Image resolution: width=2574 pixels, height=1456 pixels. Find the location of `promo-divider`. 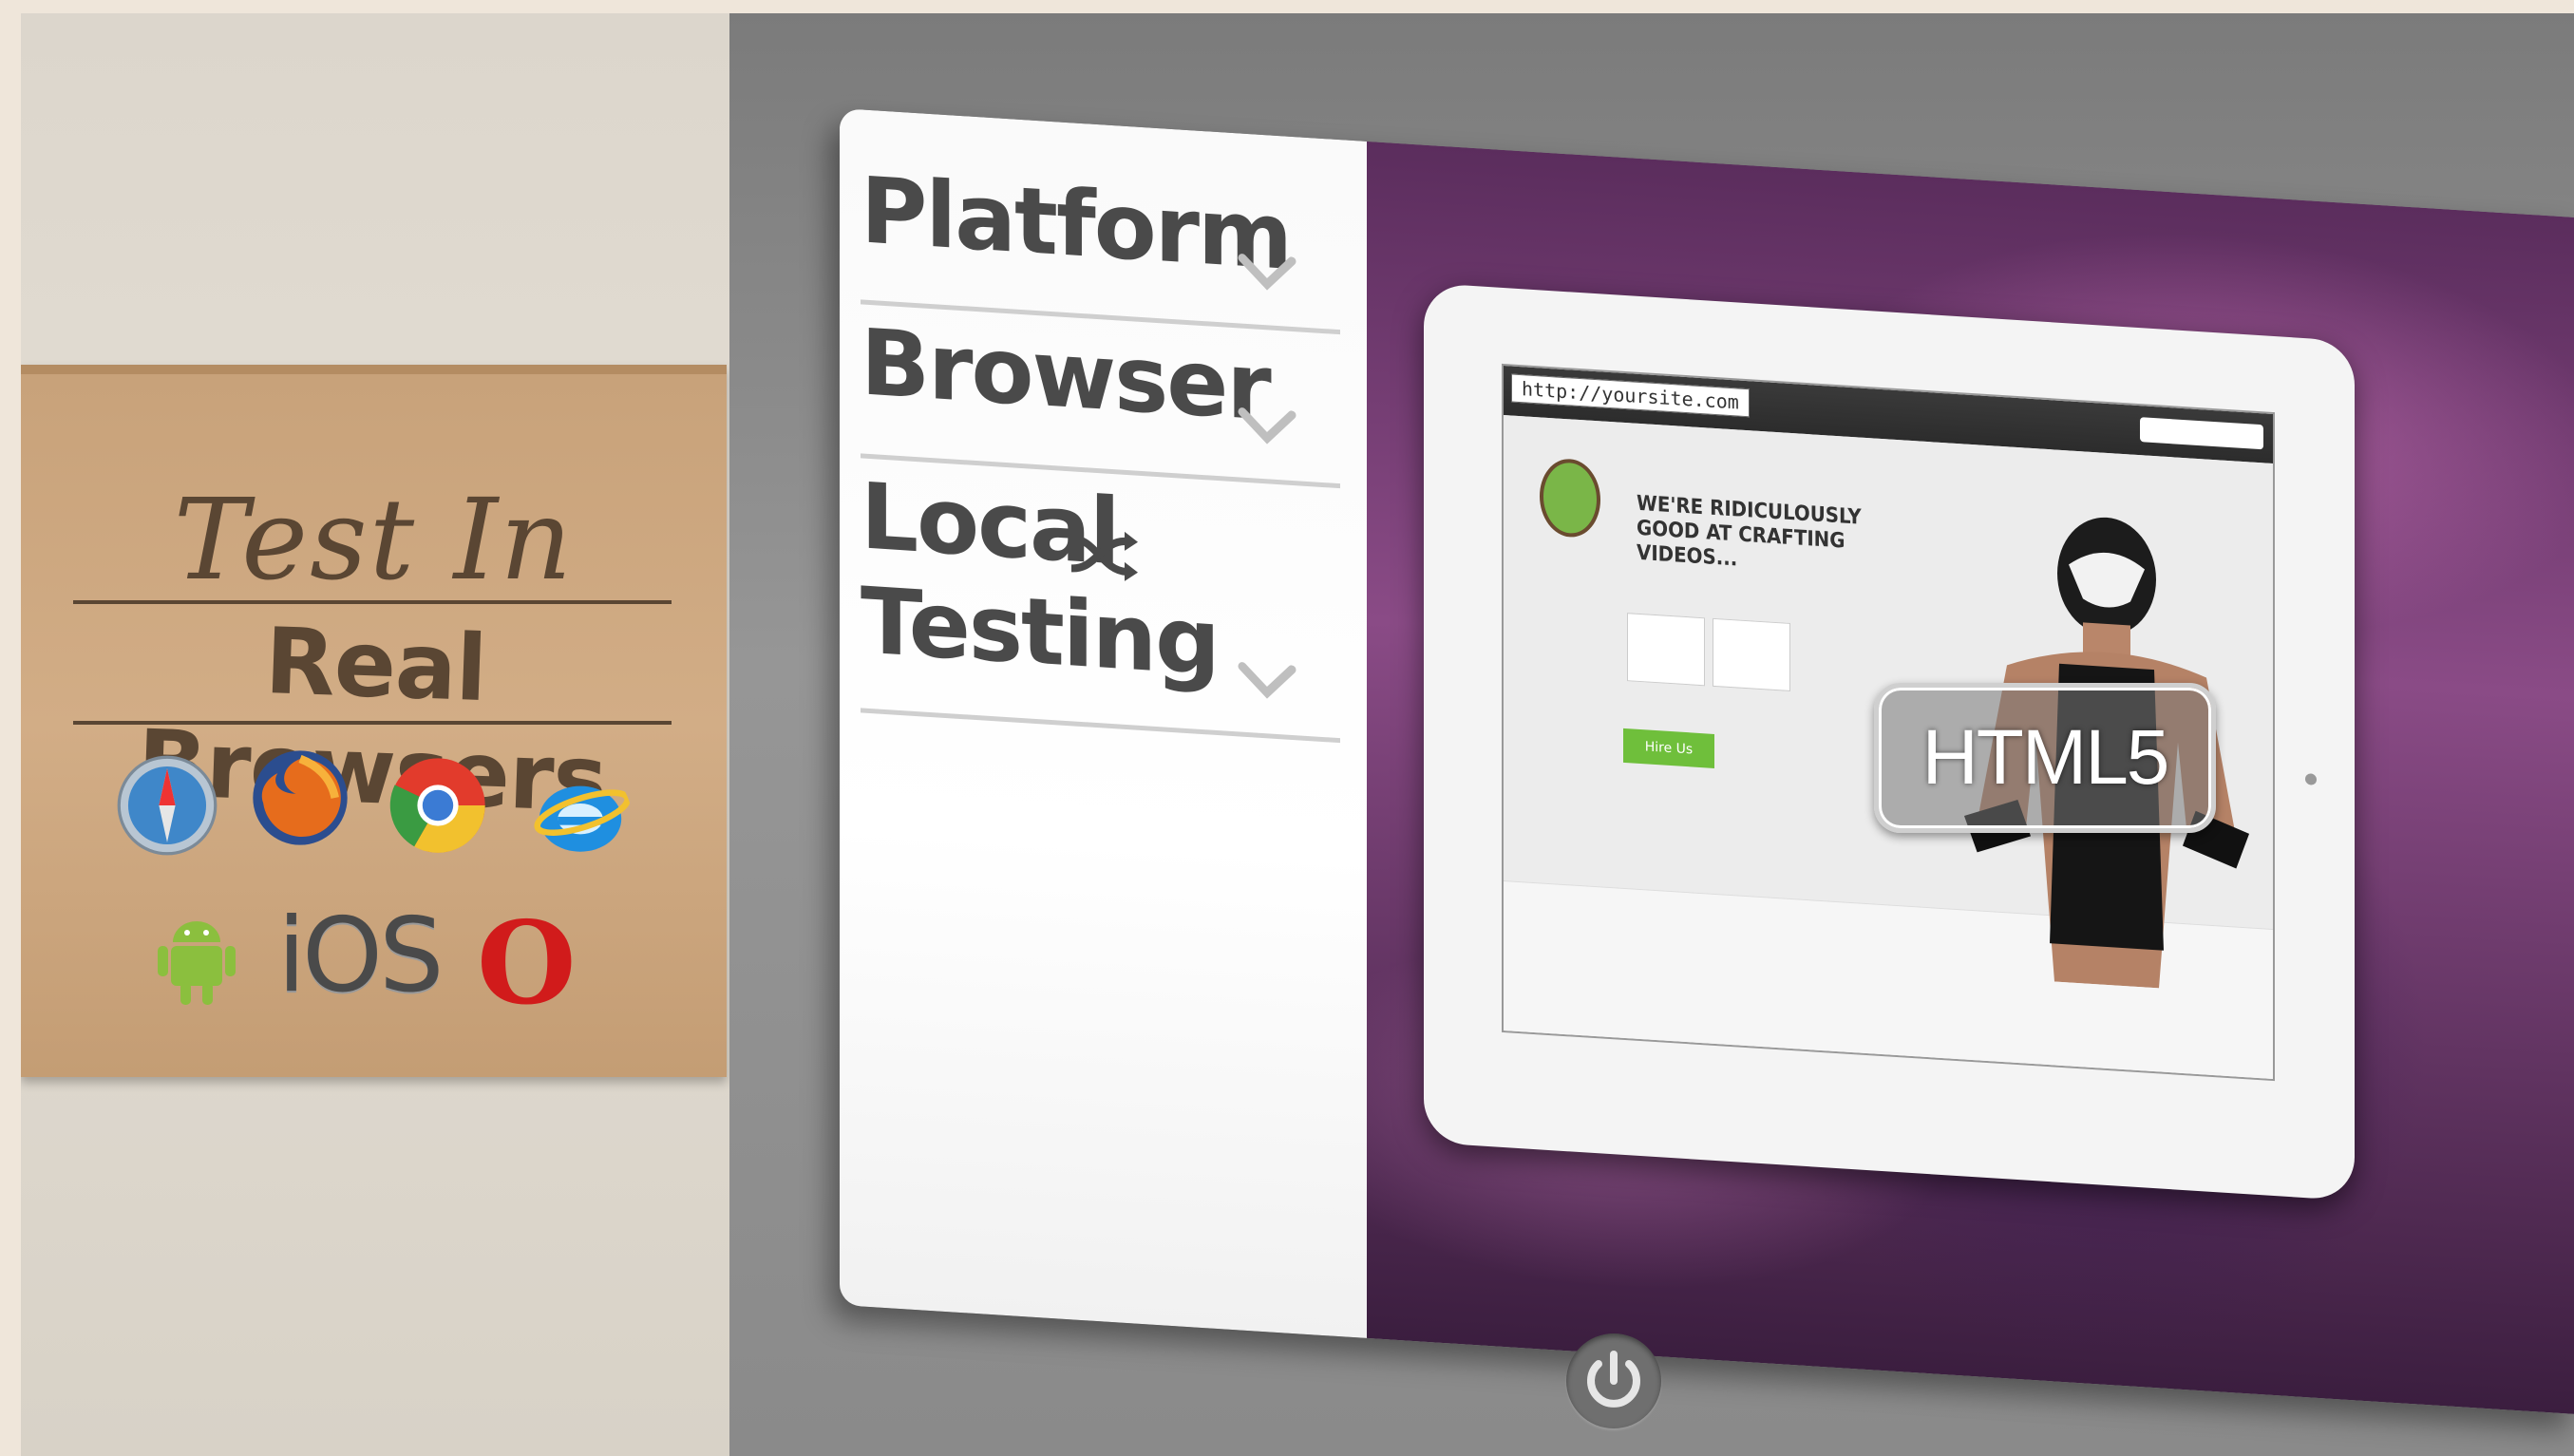

promo-divider is located at coordinates (372, 723).